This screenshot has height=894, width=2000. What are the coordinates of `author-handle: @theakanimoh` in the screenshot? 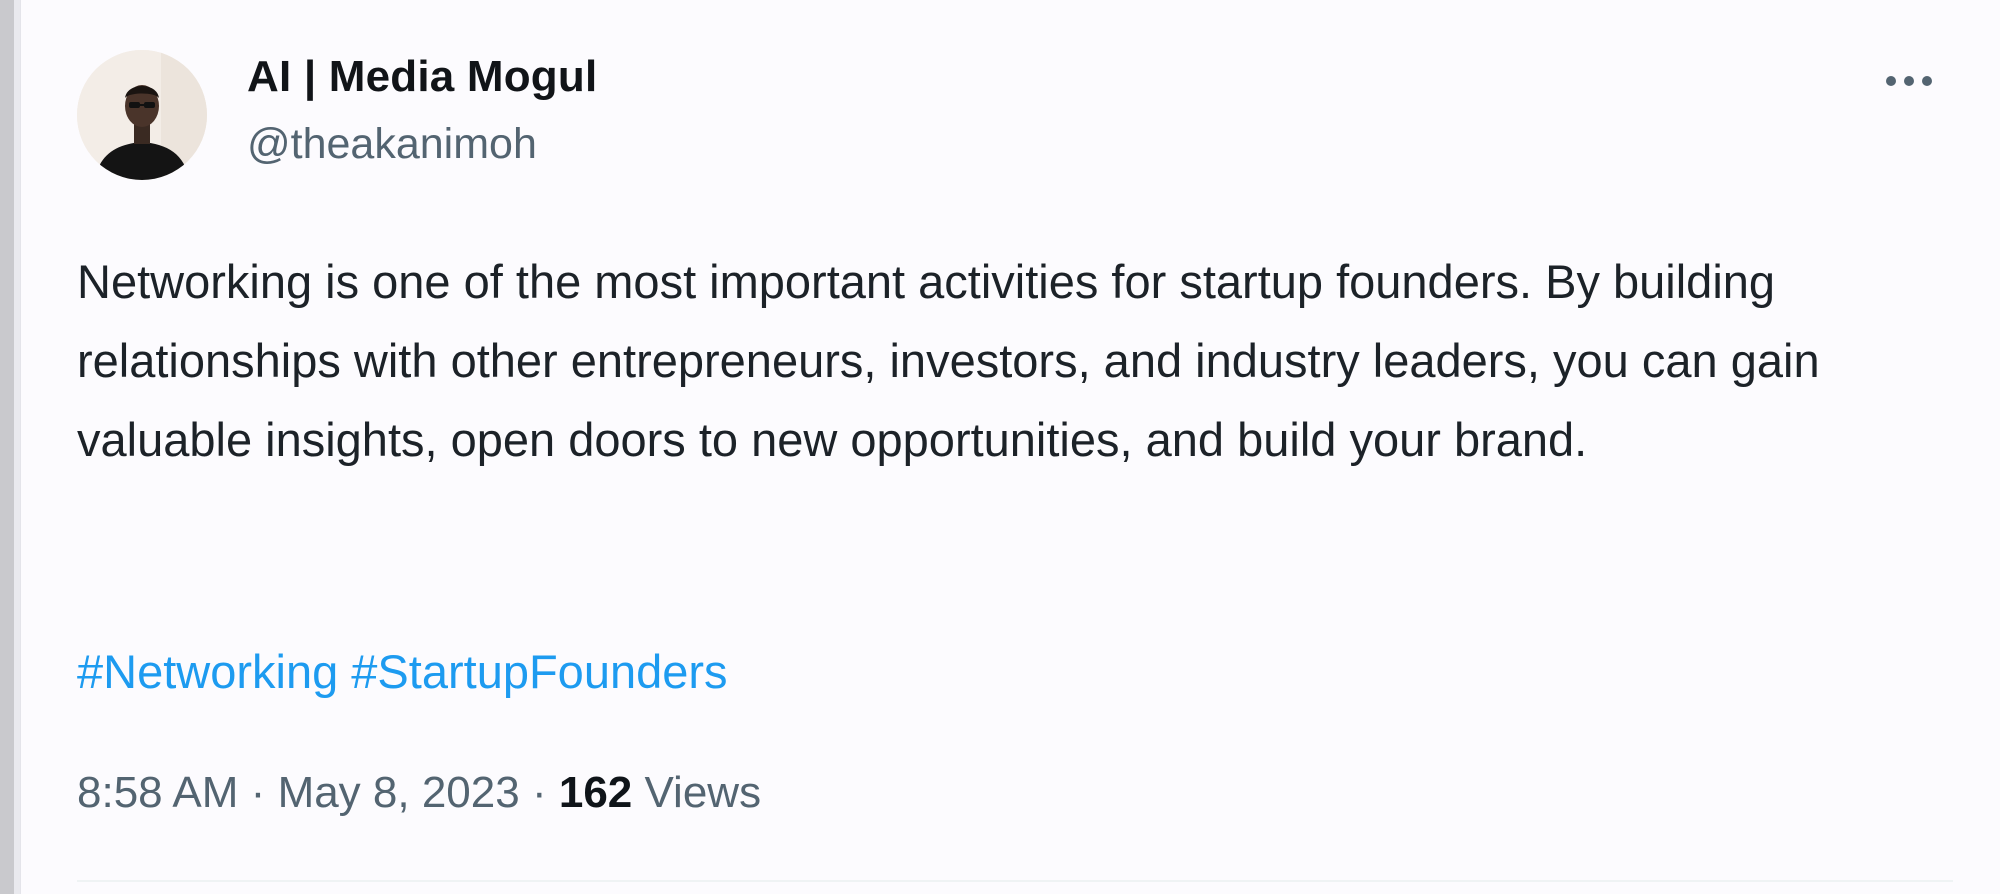 It's located at (392, 144).